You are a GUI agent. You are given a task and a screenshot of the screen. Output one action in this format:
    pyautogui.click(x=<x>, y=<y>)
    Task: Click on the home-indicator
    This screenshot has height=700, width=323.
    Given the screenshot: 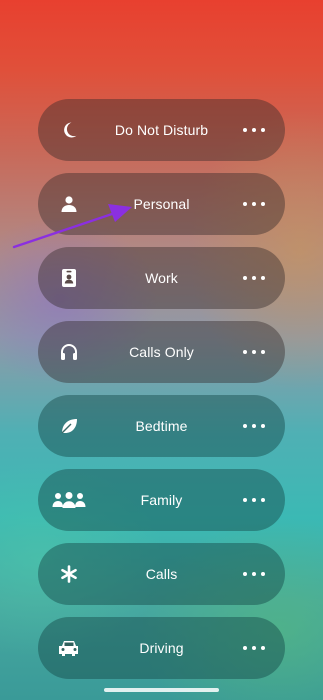 What is the action you would take?
    pyautogui.click(x=161, y=690)
    